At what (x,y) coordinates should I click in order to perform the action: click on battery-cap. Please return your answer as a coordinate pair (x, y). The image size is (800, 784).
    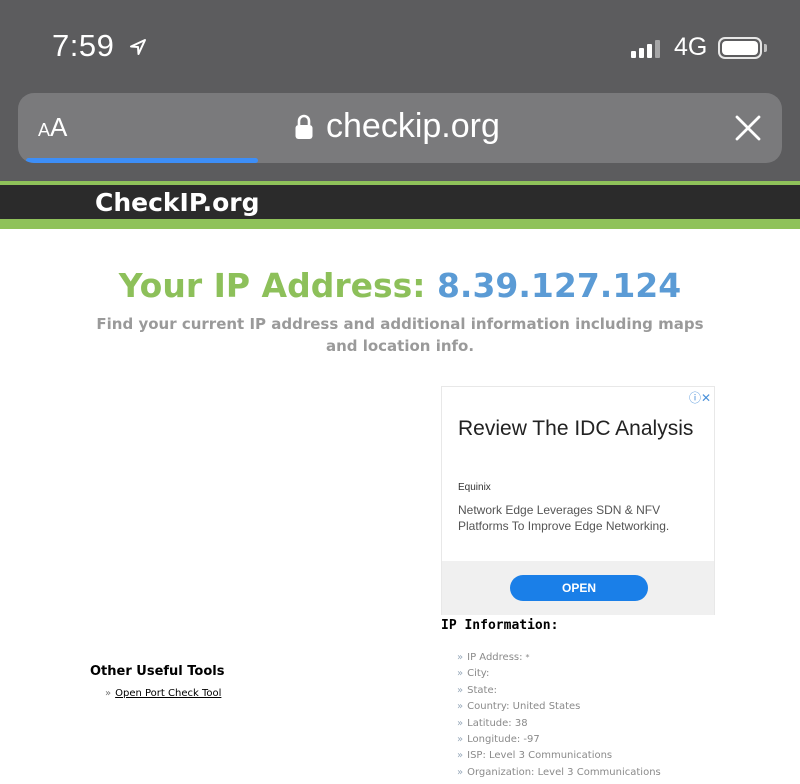
    Looking at the image, I should click on (765, 48).